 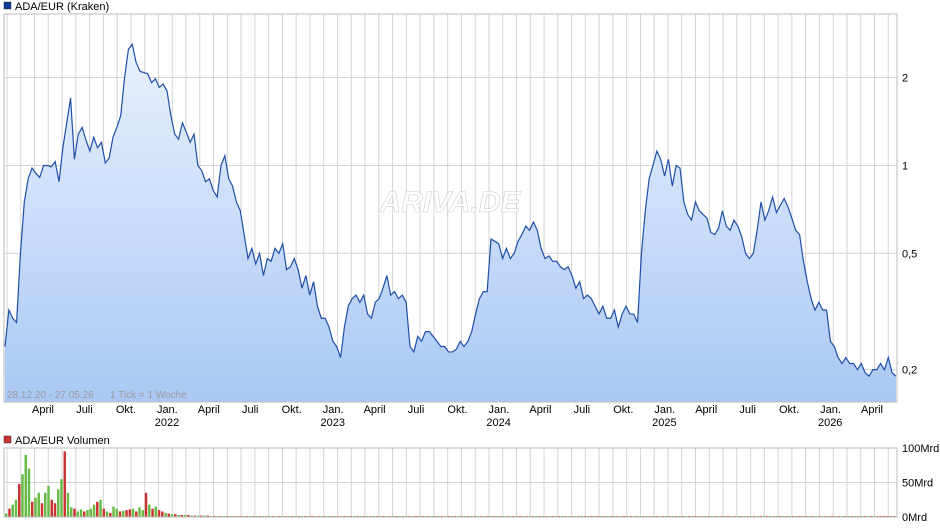 What do you see at coordinates (664, 423) in the screenshot?
I see `x-year-label: 2025` at bounding box center [664, 423].